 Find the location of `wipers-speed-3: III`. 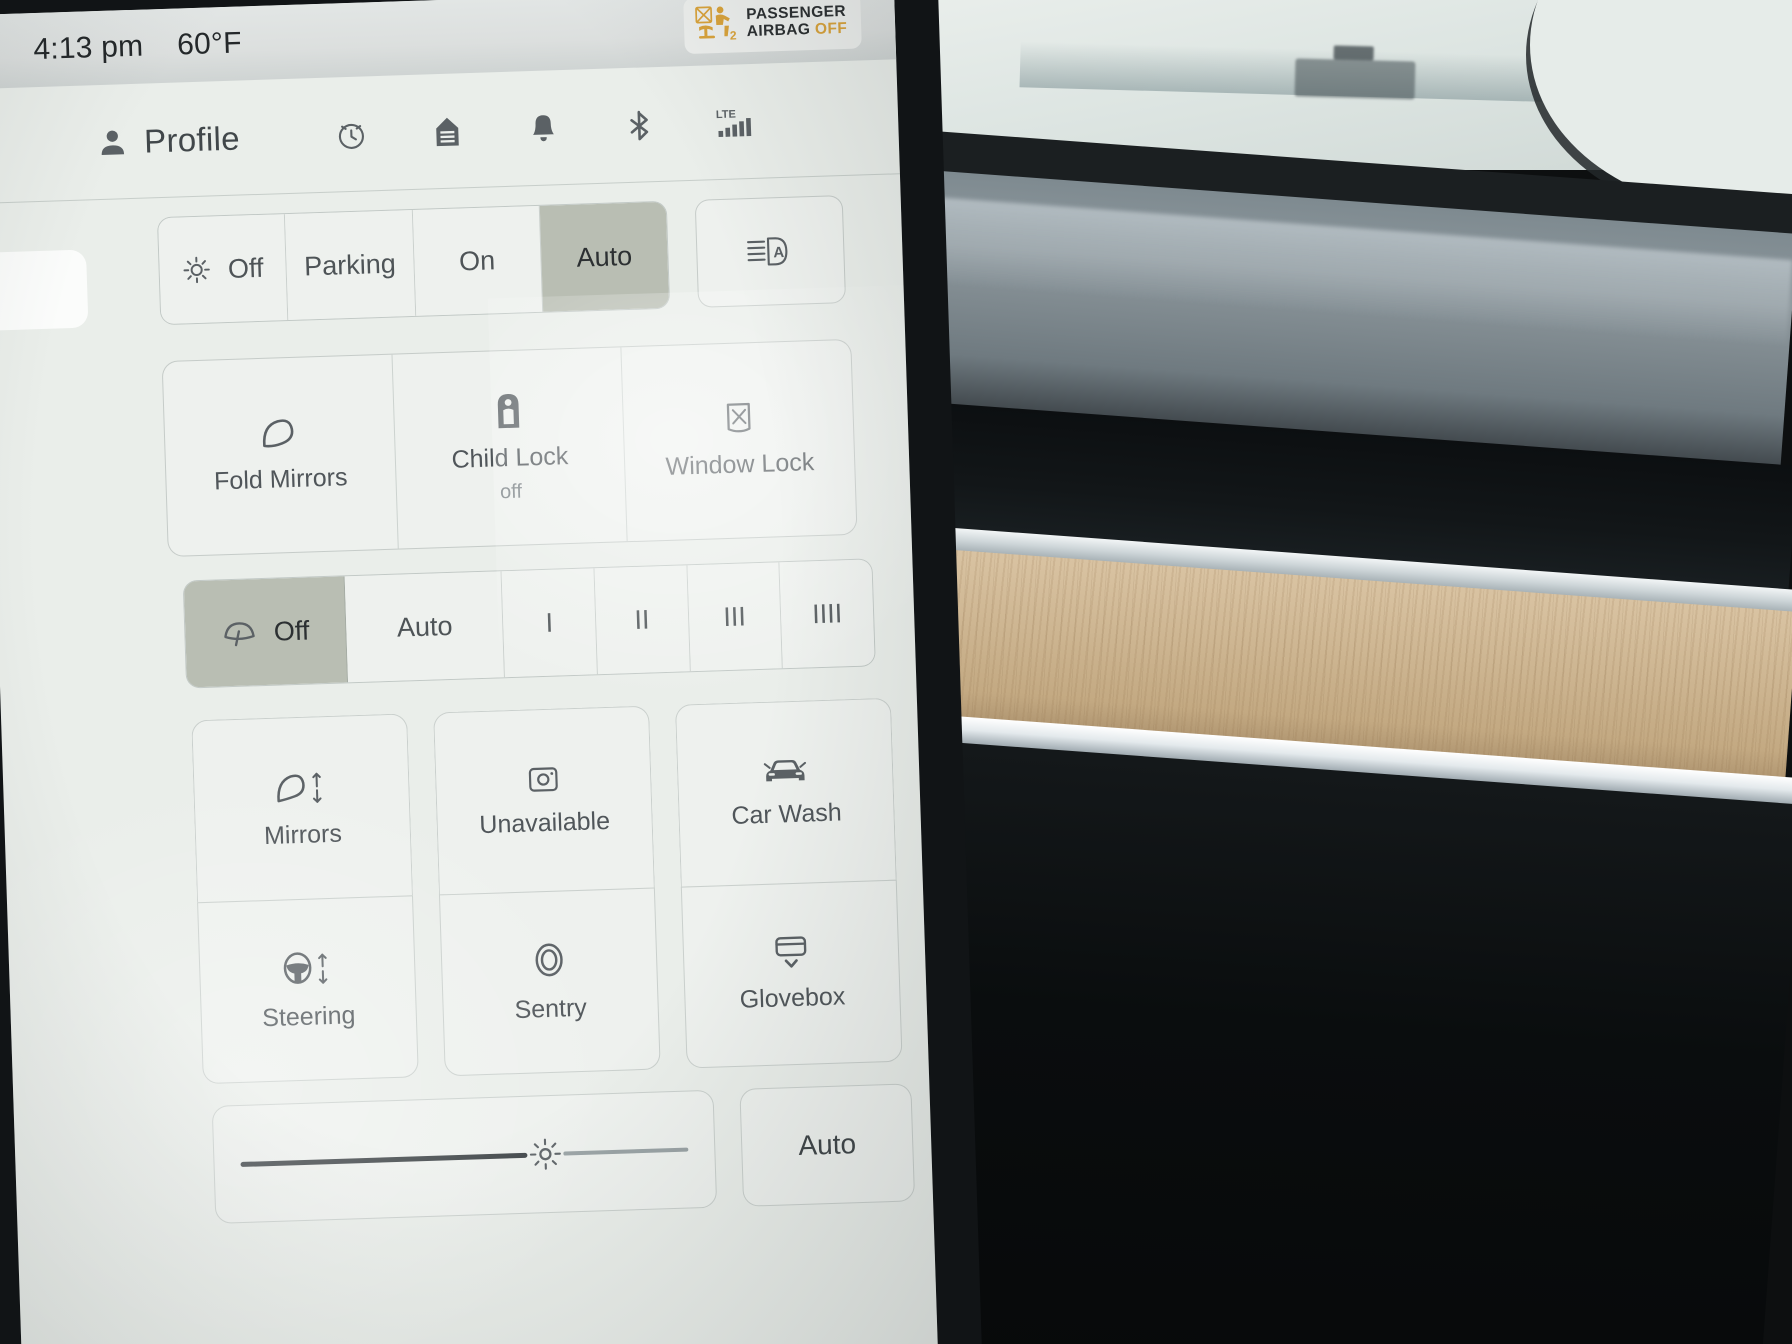

wipers-speed-3: III is located at coordinates (735, 617).